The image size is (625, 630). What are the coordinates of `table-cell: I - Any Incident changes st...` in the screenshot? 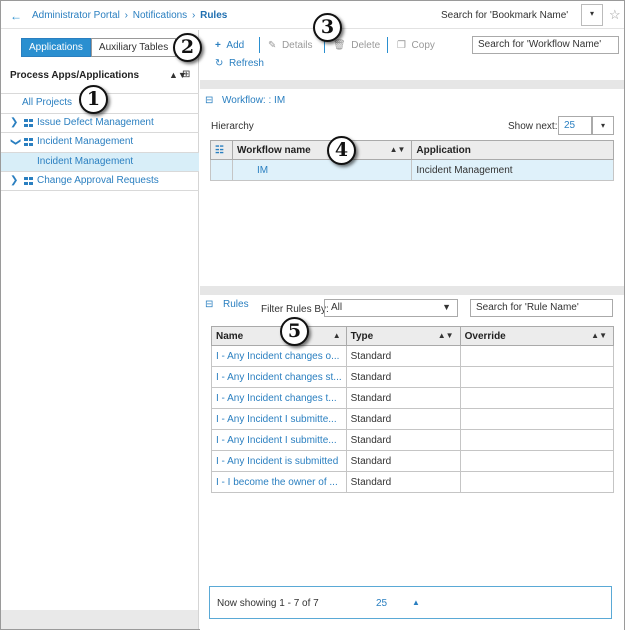 It's located at (279, 377).